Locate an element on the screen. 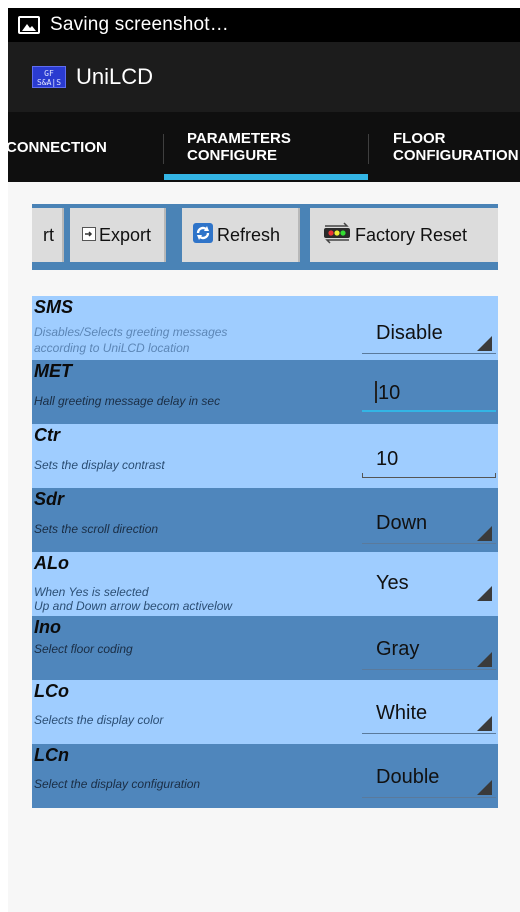  parameter-description: Select floor coding is located at coordinates (83, 649).